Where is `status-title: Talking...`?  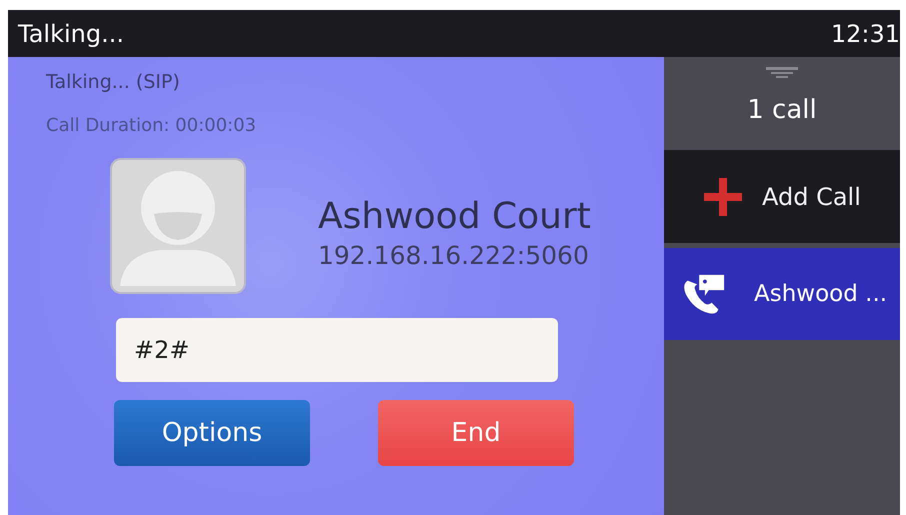 status-title: Talking... is located at coordinates (71, 34).